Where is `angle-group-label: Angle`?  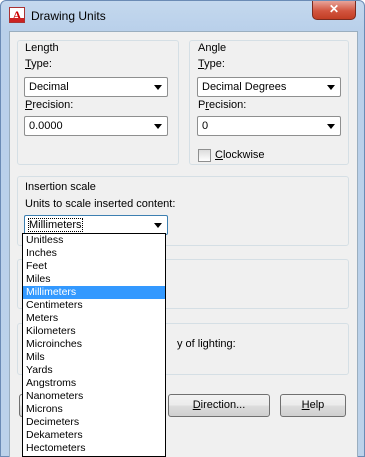
angle-group-label: Angle is located at coordinates (212, 48).